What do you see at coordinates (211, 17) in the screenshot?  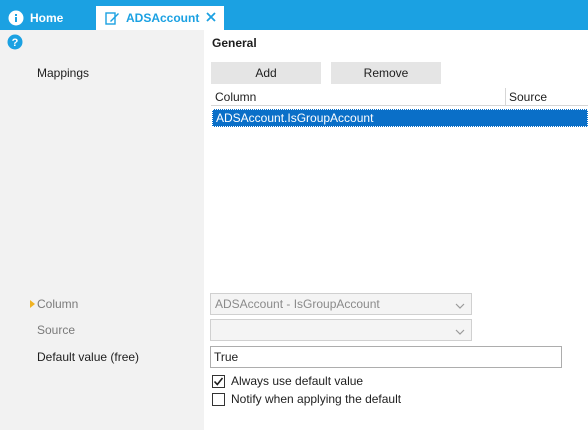 I see `close-icon` at bounding box center [211, 17].